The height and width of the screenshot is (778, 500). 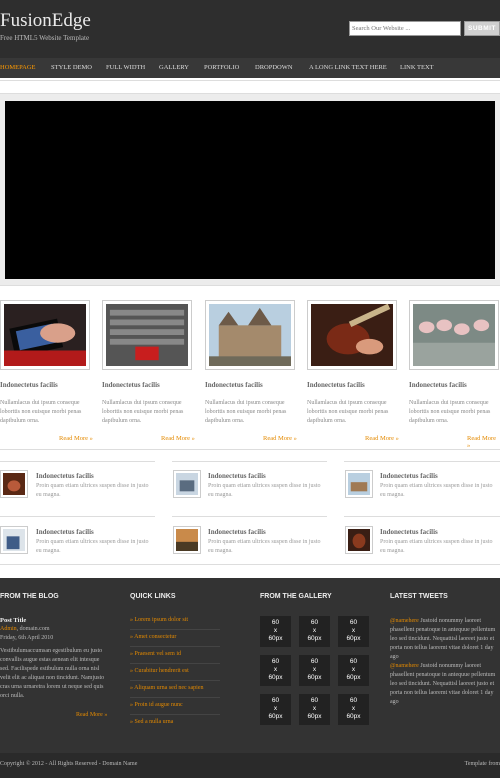 What do you see at coordinates (175, 706) in the screenshot?
I see `quick-link: » Proin id augue nunc` at bounding box center [175, 706].